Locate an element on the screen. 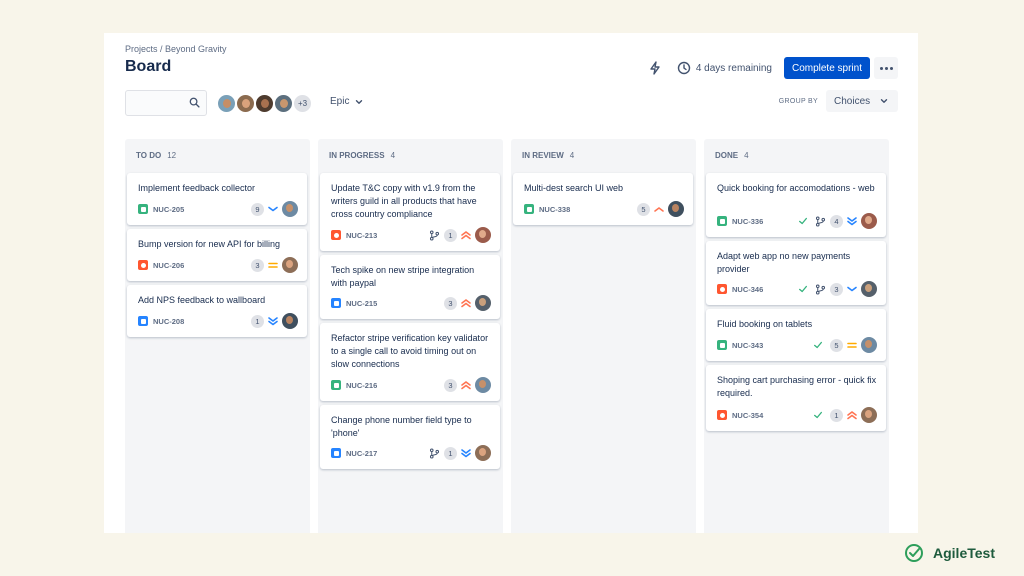  column-header: DONE 4 is located at coordinates (732, 155).